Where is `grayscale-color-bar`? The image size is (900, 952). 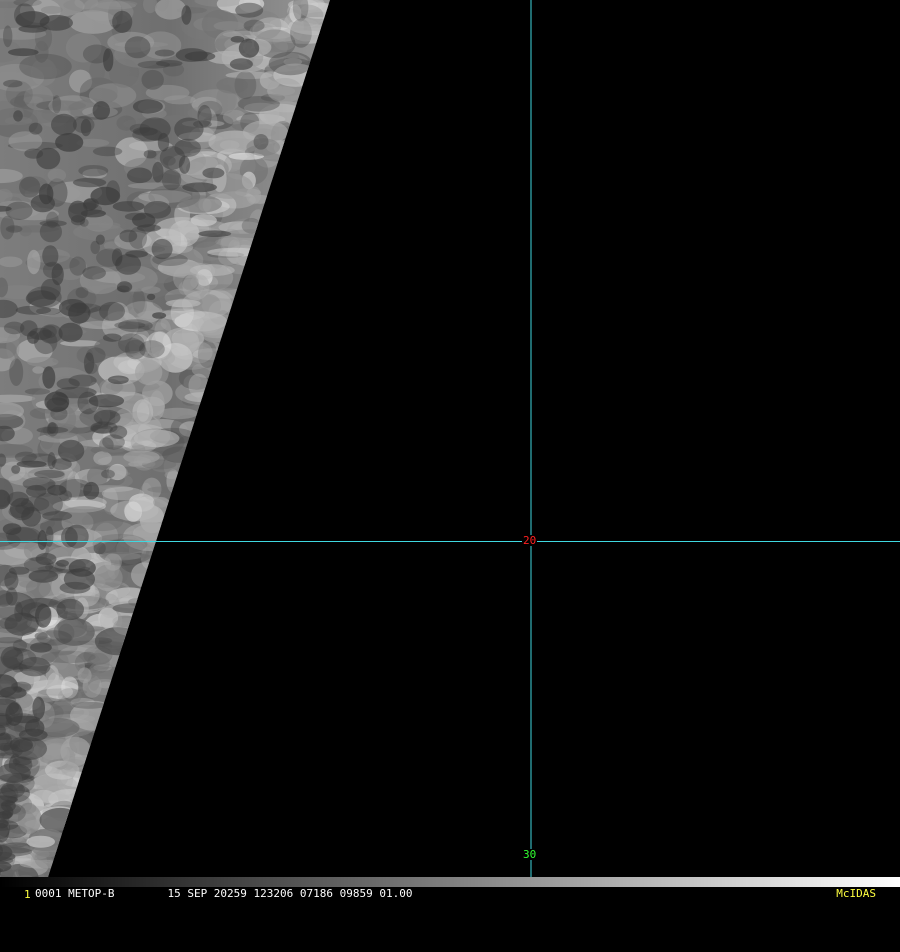 grayscale-color-bar is located at coordinates (450, 882).